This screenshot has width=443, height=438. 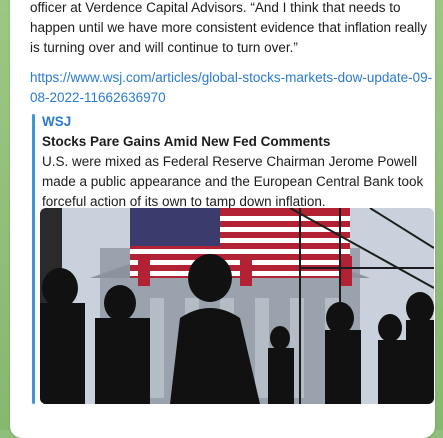 I want to click on preview-accent-bar, so click(x=33, y=259).